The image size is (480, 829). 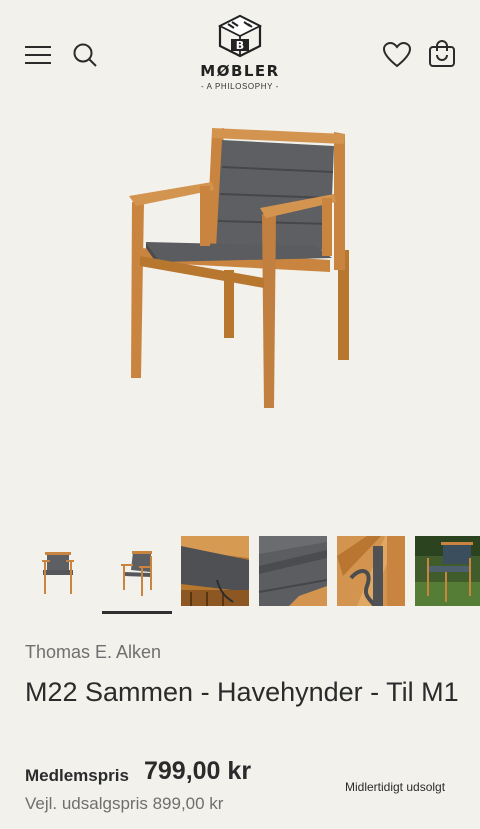 What do you see at coordinates (395, 787) in the screenshot?
I see `stock-status: Midlertidigt udsolgt` at bounding box center [395, 787].